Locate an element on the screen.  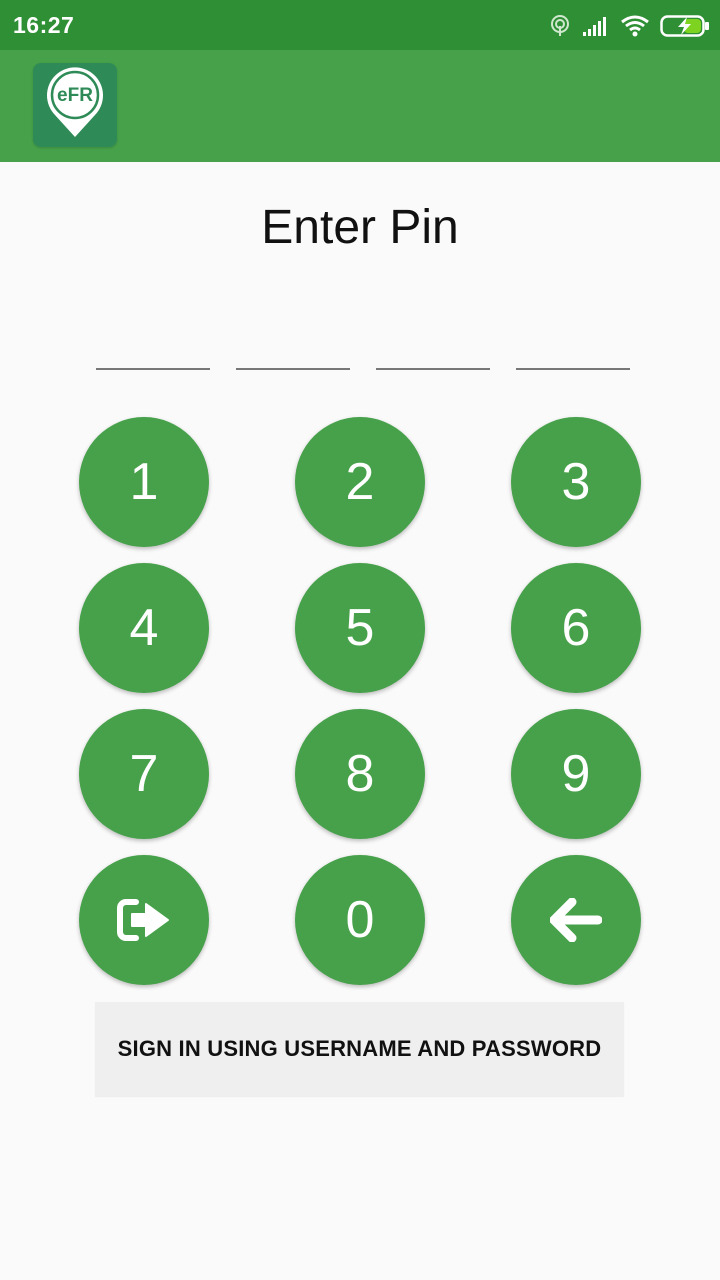
key-9: 9 is located at coordinates (576, 774).